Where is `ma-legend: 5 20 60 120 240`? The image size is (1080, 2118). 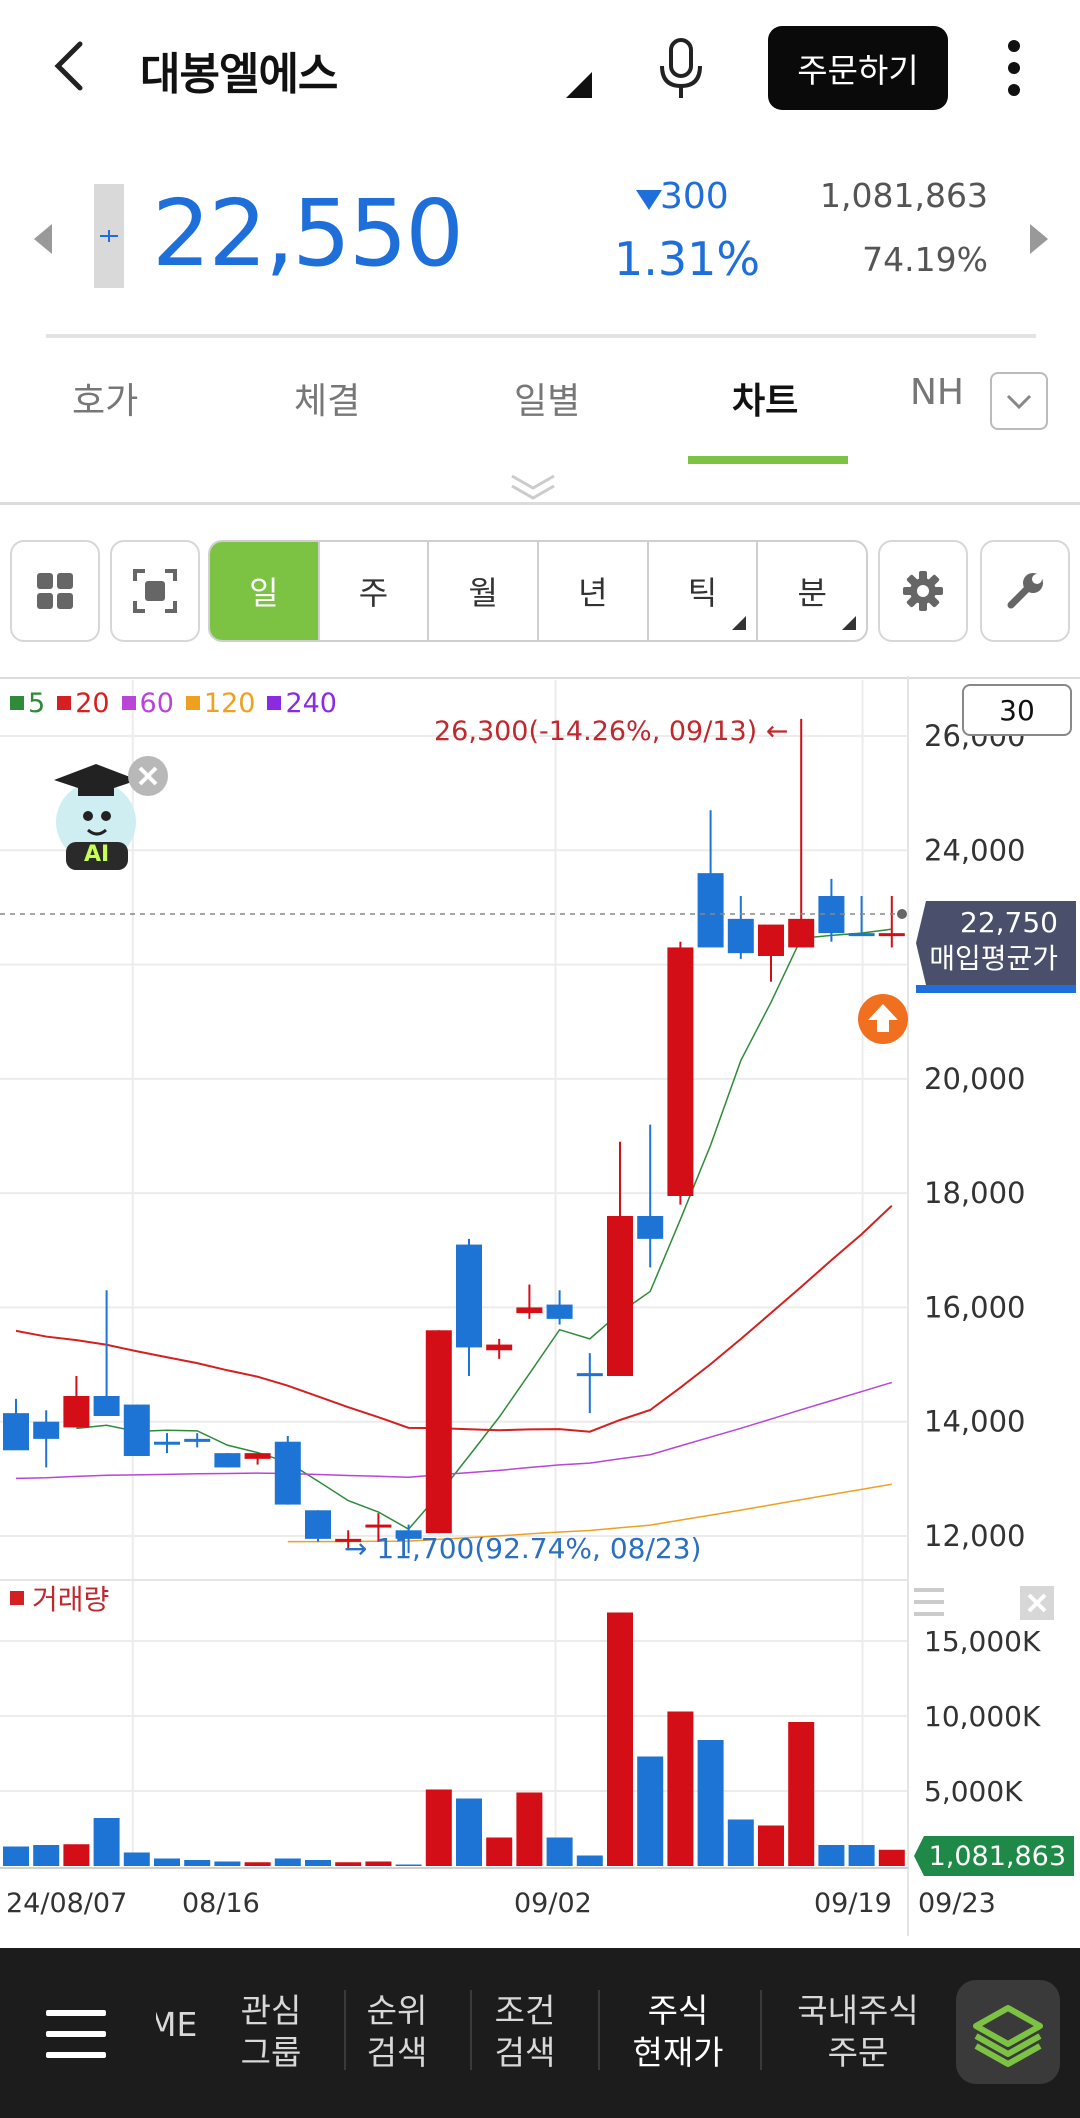 ma-legend: 5 20 60 120 240 is located at coordinates (173, 703).